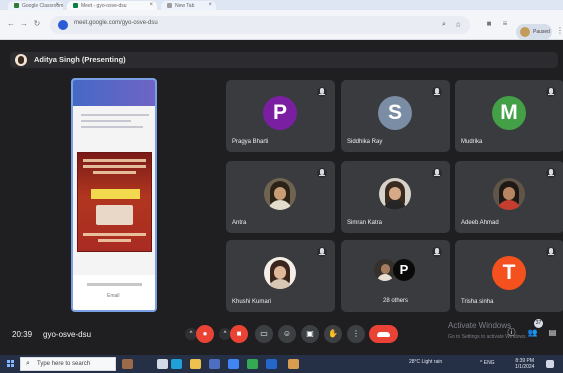 The height and width of the screenshot is (373, 563). I want to click on store-icon, so click(214, 364).